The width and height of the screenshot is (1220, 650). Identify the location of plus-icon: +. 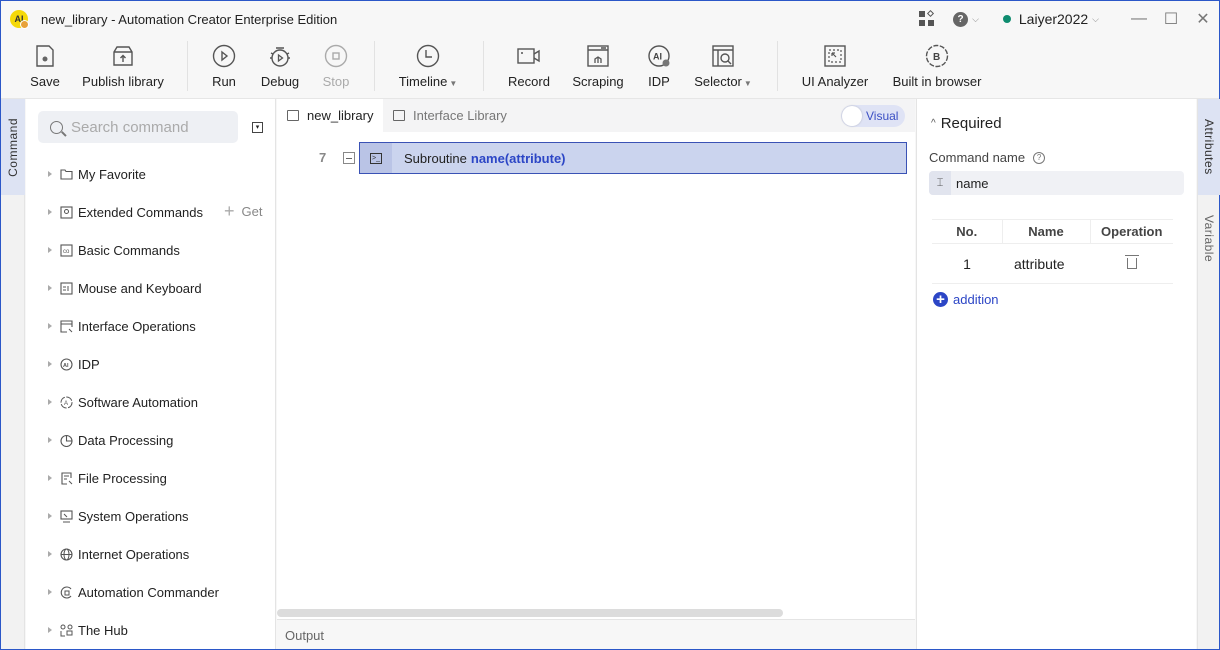
(229, 211).